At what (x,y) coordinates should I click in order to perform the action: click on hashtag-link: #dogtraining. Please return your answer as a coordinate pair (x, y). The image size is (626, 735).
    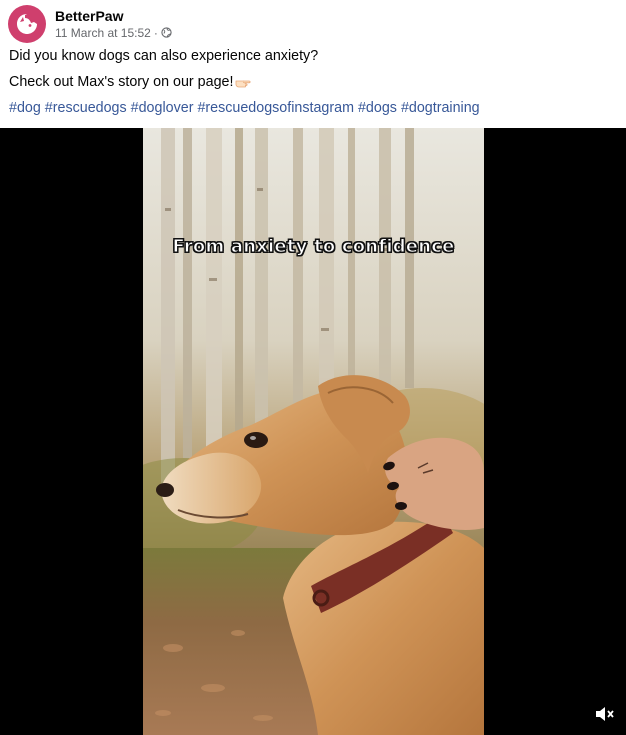
    Looking at the image, I should click on (440, 108).